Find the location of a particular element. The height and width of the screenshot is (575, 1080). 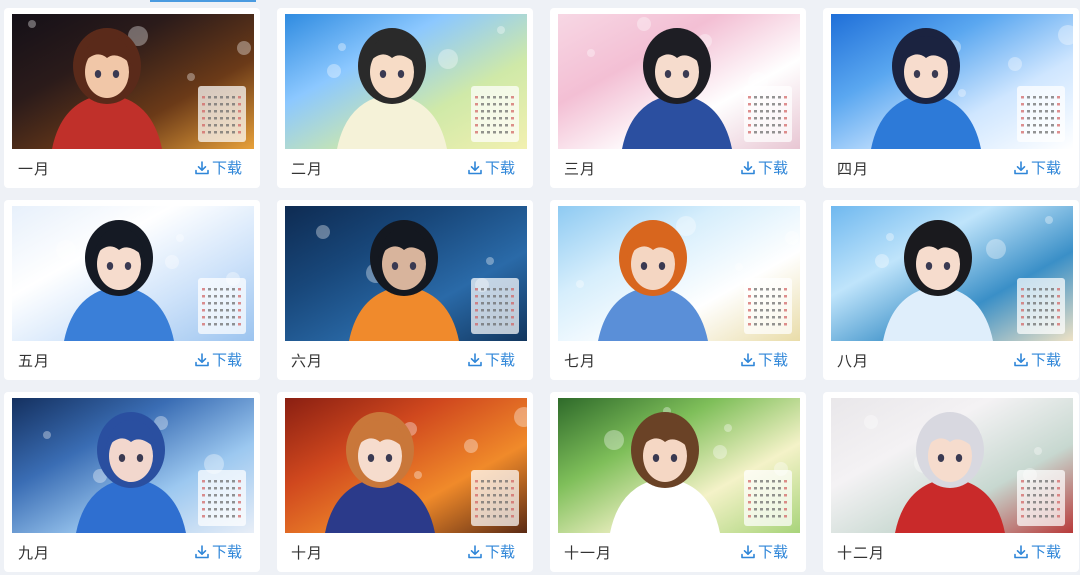

wallpaper-card-7: 七月 下载 is located at coordinates (678, 290).